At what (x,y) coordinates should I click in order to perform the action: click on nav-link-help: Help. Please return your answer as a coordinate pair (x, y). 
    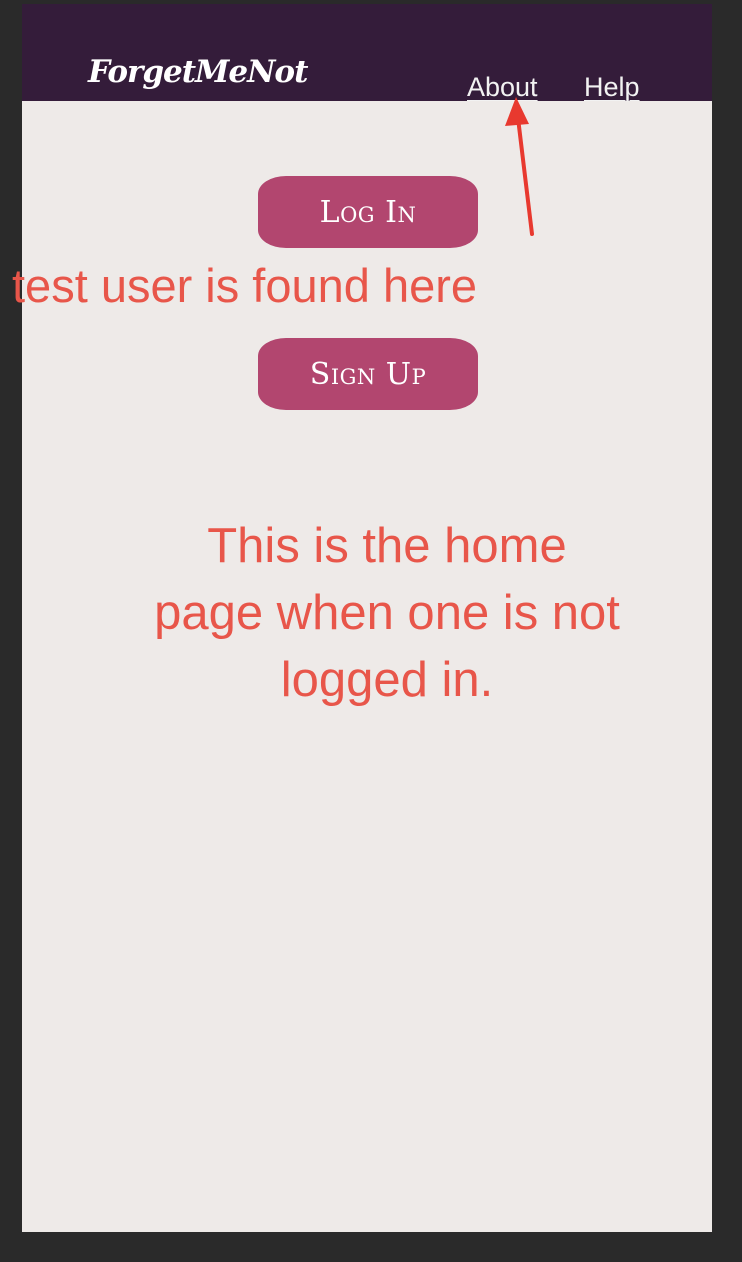
    Looking at the image, I should click on (612, 87).